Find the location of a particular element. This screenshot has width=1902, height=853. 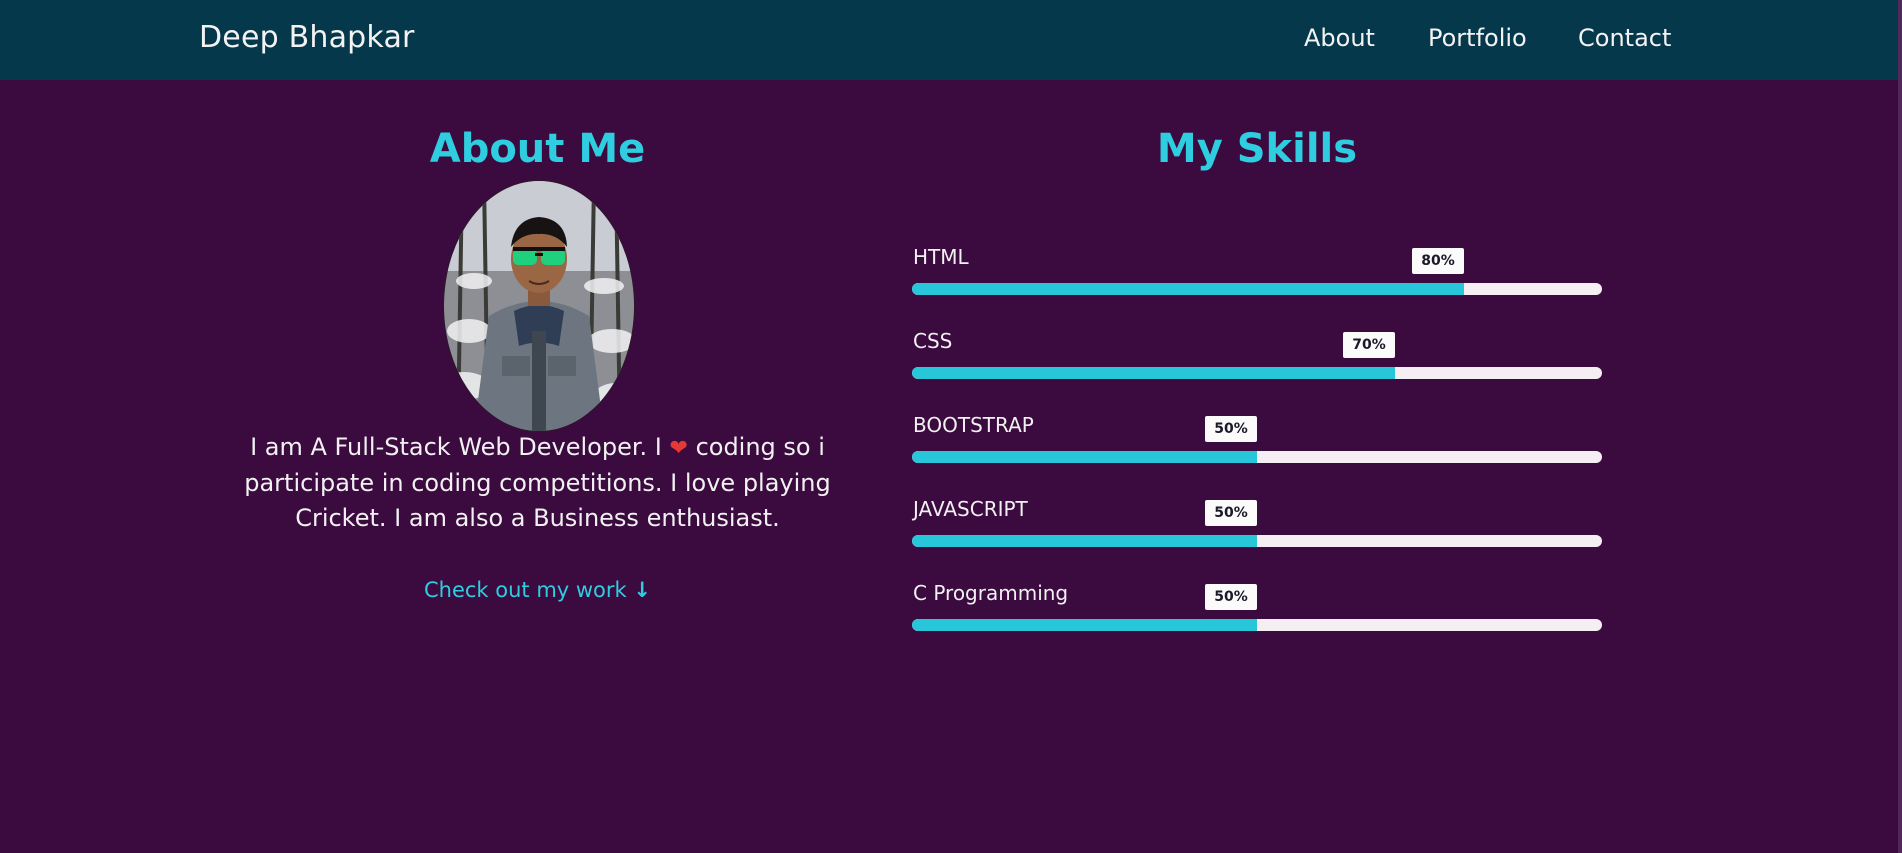

check-out-work-link: Check out my work ↓ is located at coordinates (537, 590).